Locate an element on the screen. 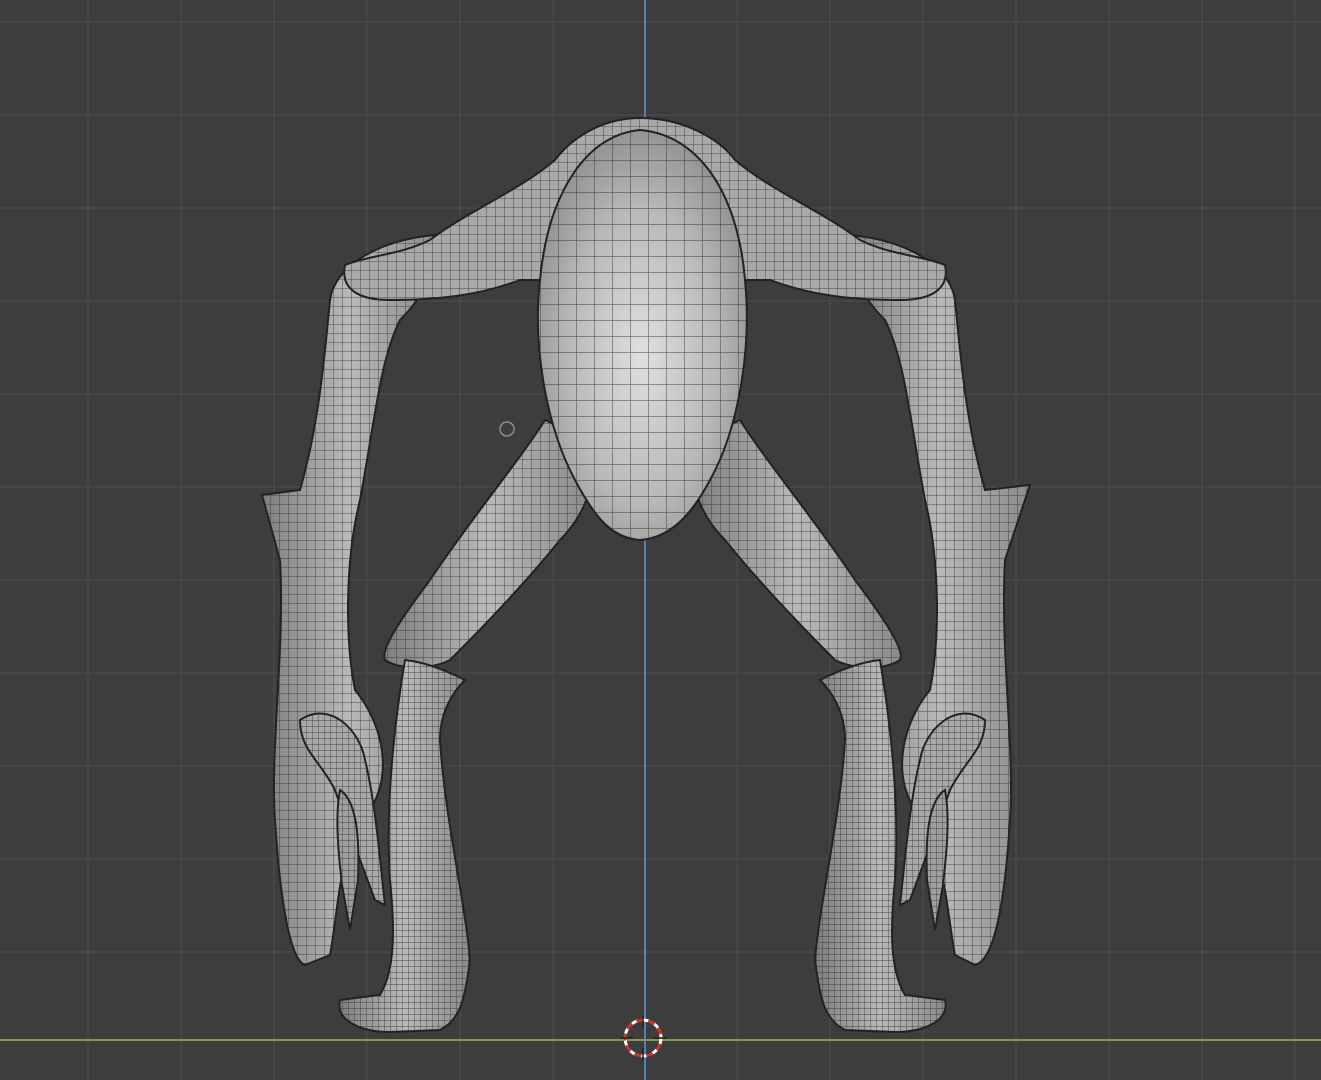 The image size is (1321, 1080). object-origin-icon is located at coordinates (507, 429).